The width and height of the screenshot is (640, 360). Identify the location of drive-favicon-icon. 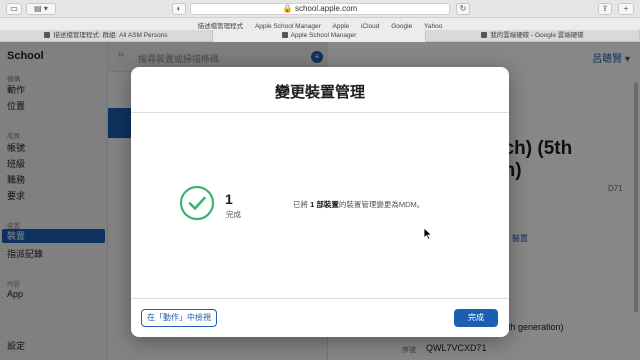
(484, 35).